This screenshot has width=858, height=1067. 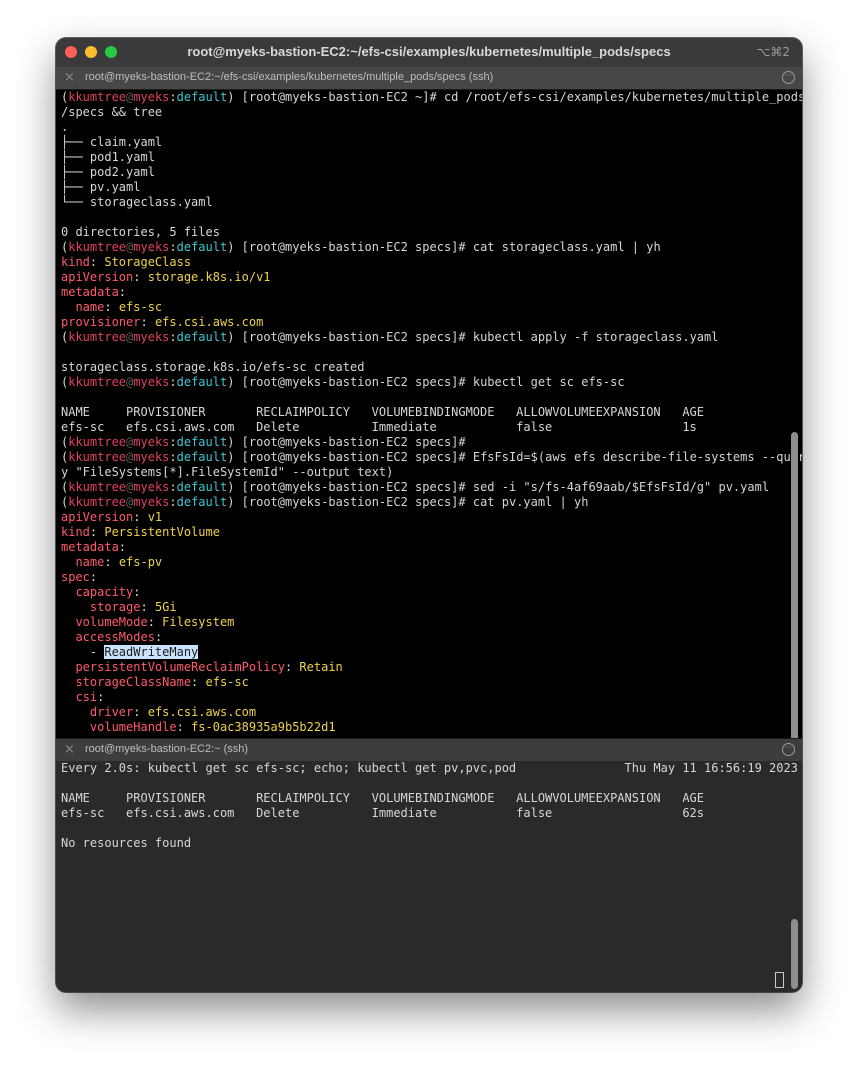 What do you see at coordinates (162, 322) in the screenshot?
I see `terminal-line: provisioner: efs.csi.aws.com` at bounding box center [162, 322].